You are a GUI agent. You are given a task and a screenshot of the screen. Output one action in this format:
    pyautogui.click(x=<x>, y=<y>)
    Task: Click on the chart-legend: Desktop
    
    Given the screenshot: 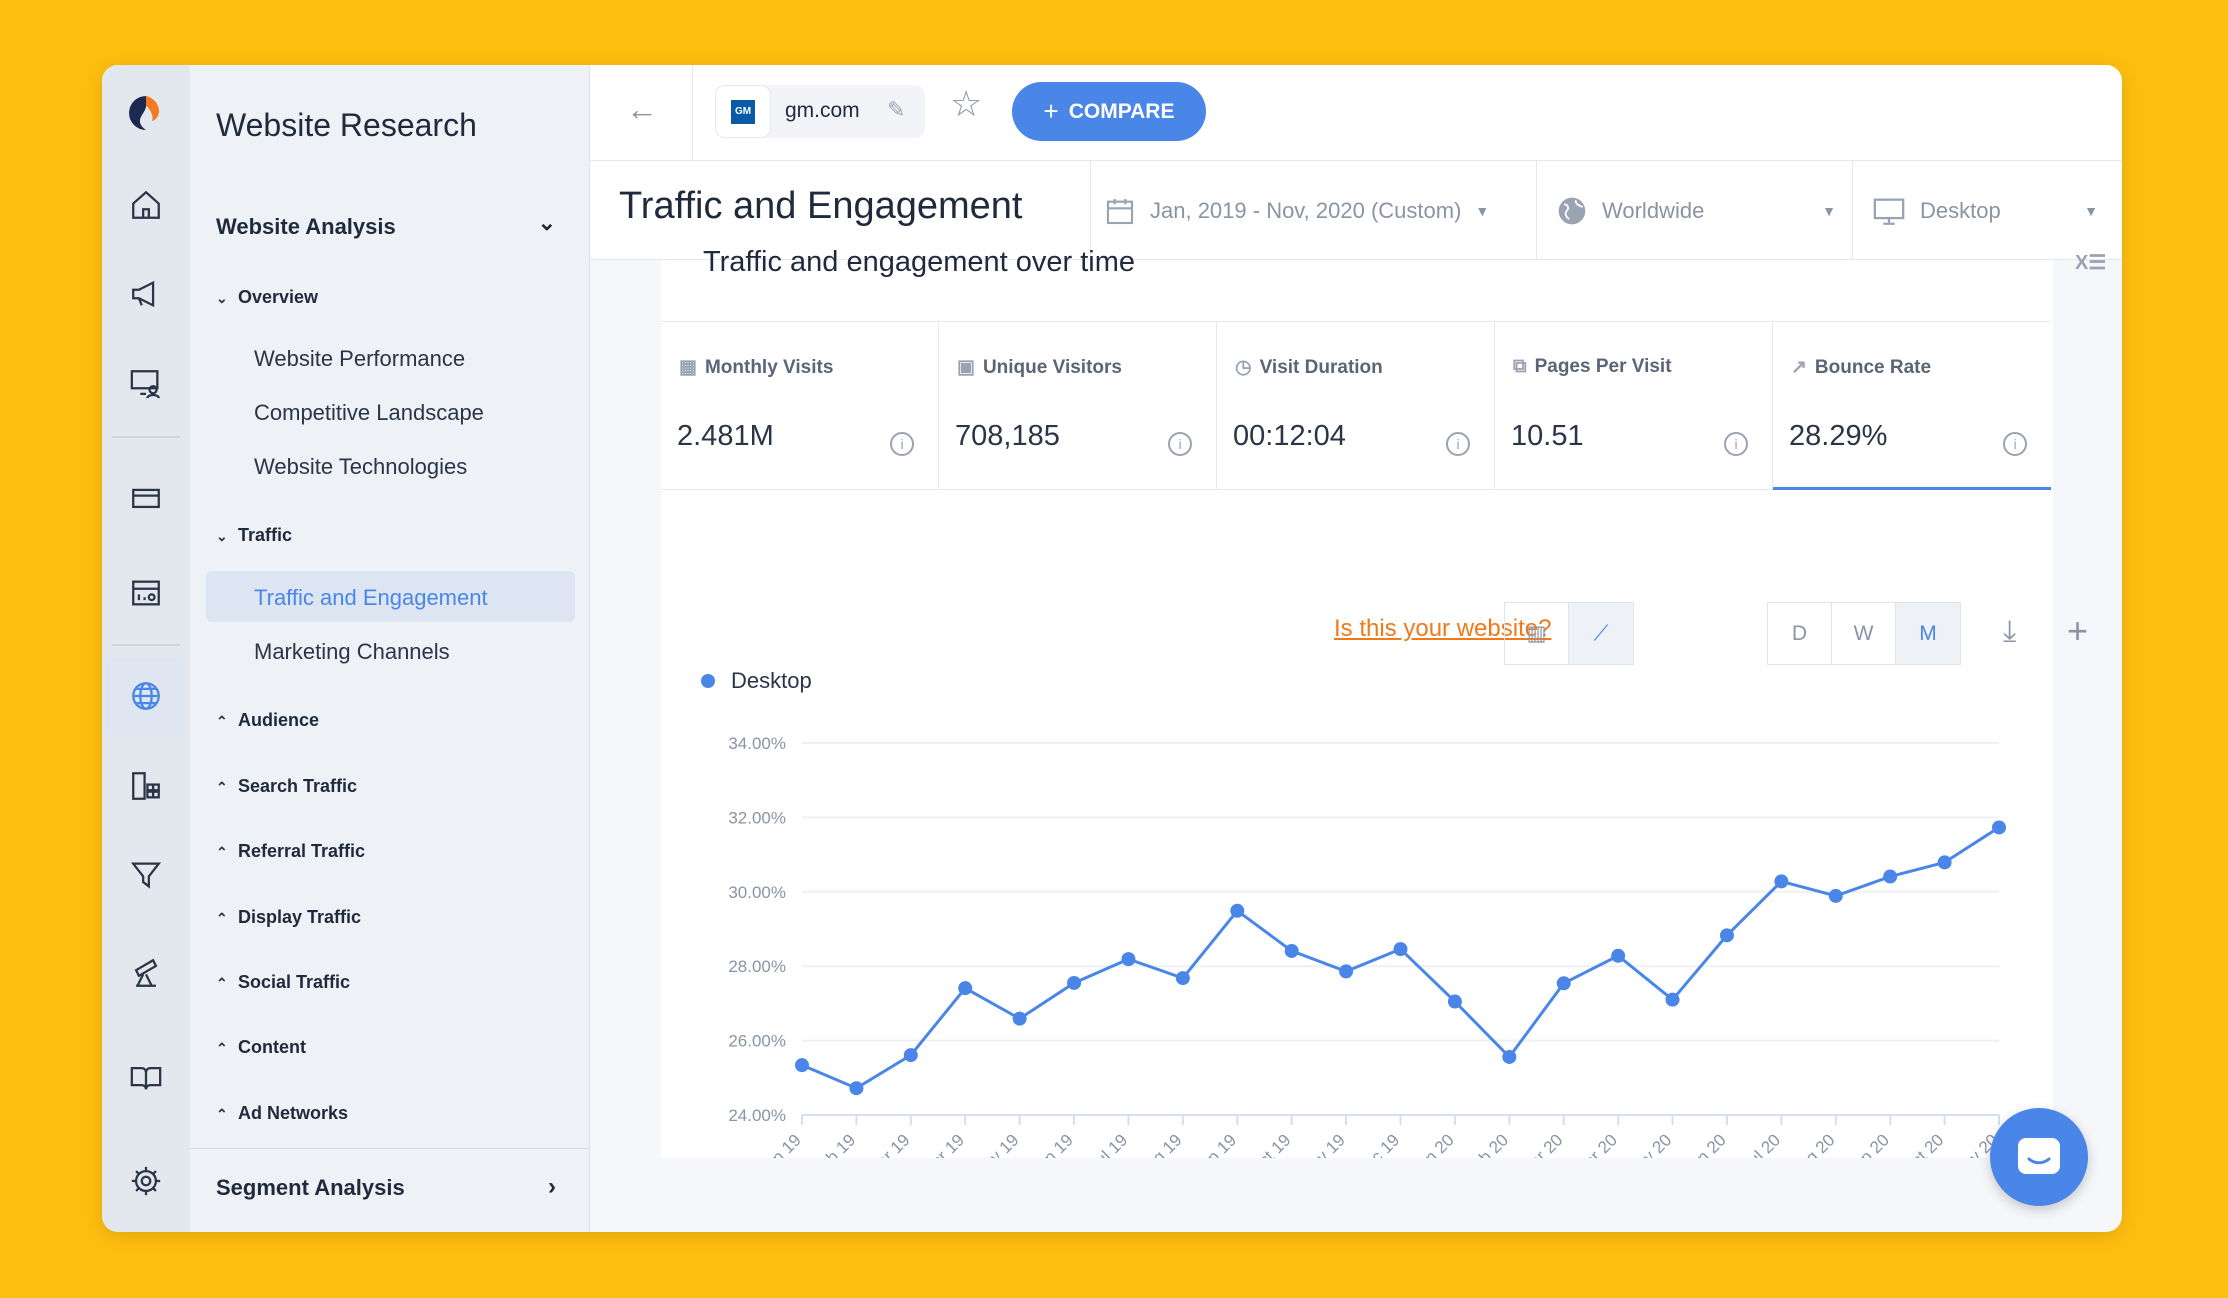 What is the action you would take?
    pyautogui.click(x=756, y=681)
    